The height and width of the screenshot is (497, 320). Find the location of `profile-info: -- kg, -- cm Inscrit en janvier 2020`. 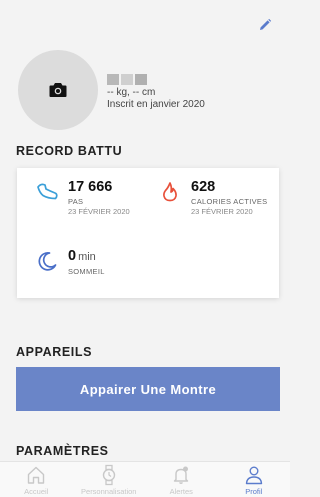

profile-info: -- kg, -- cm Inscrit en janvier 2020 is located at coordinates (156, 90).